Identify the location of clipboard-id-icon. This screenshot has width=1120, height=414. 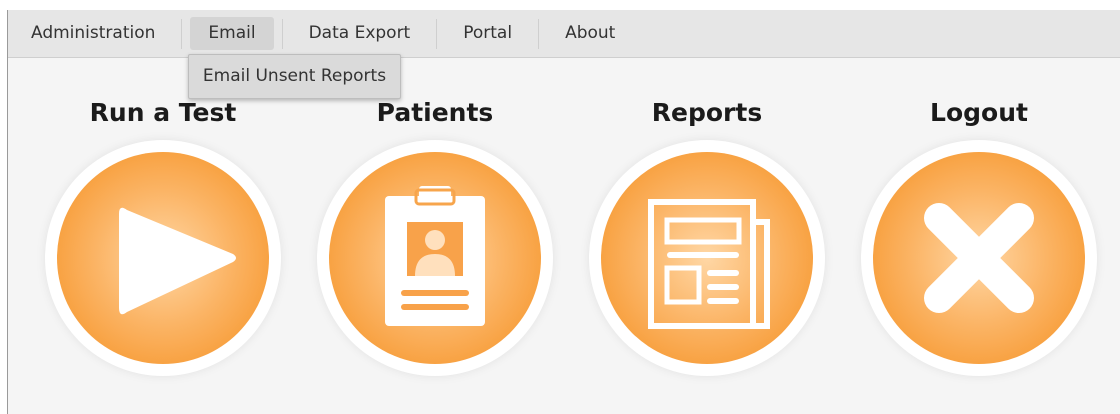
(435, 256).